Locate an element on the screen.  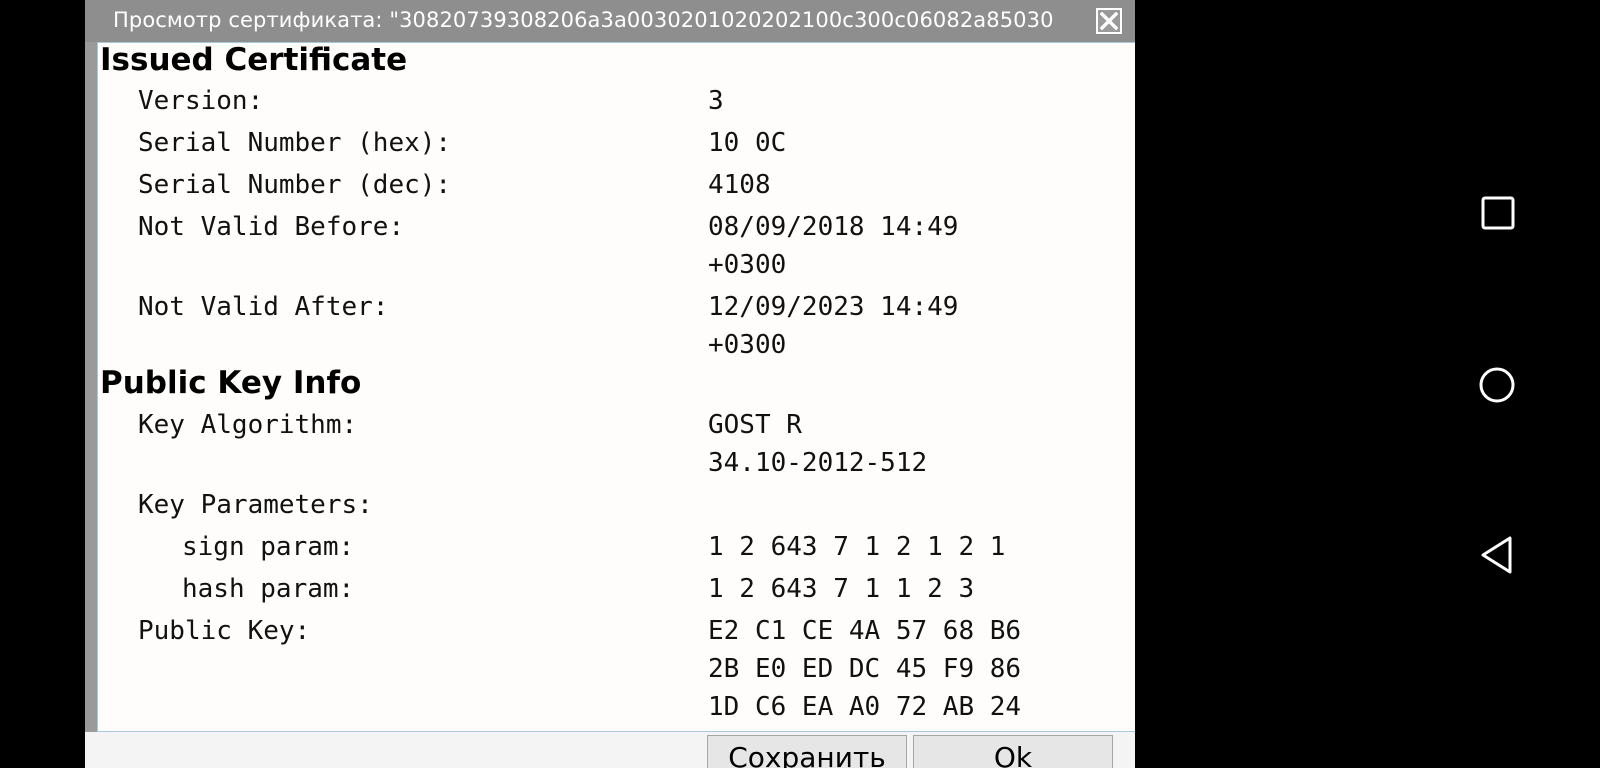
label-not-valid-after: Not Valid After: is located at coordinates (263, 307).